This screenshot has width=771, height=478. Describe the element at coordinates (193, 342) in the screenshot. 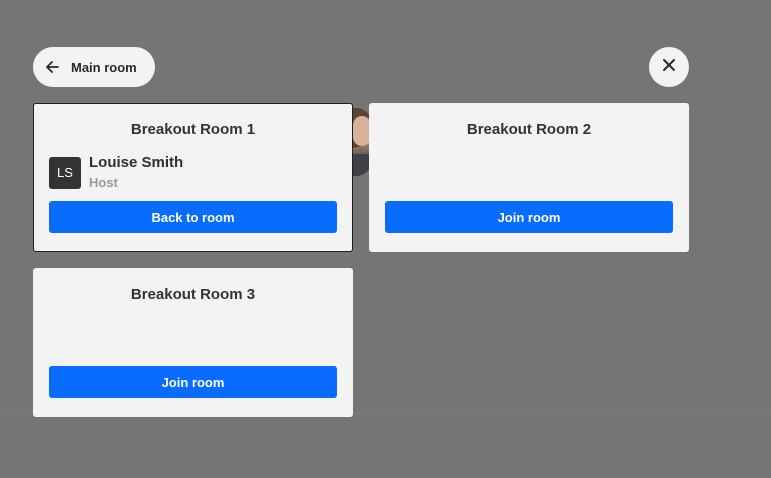

I see `room-card-3: Breakout Room 3 Join room` at that location.